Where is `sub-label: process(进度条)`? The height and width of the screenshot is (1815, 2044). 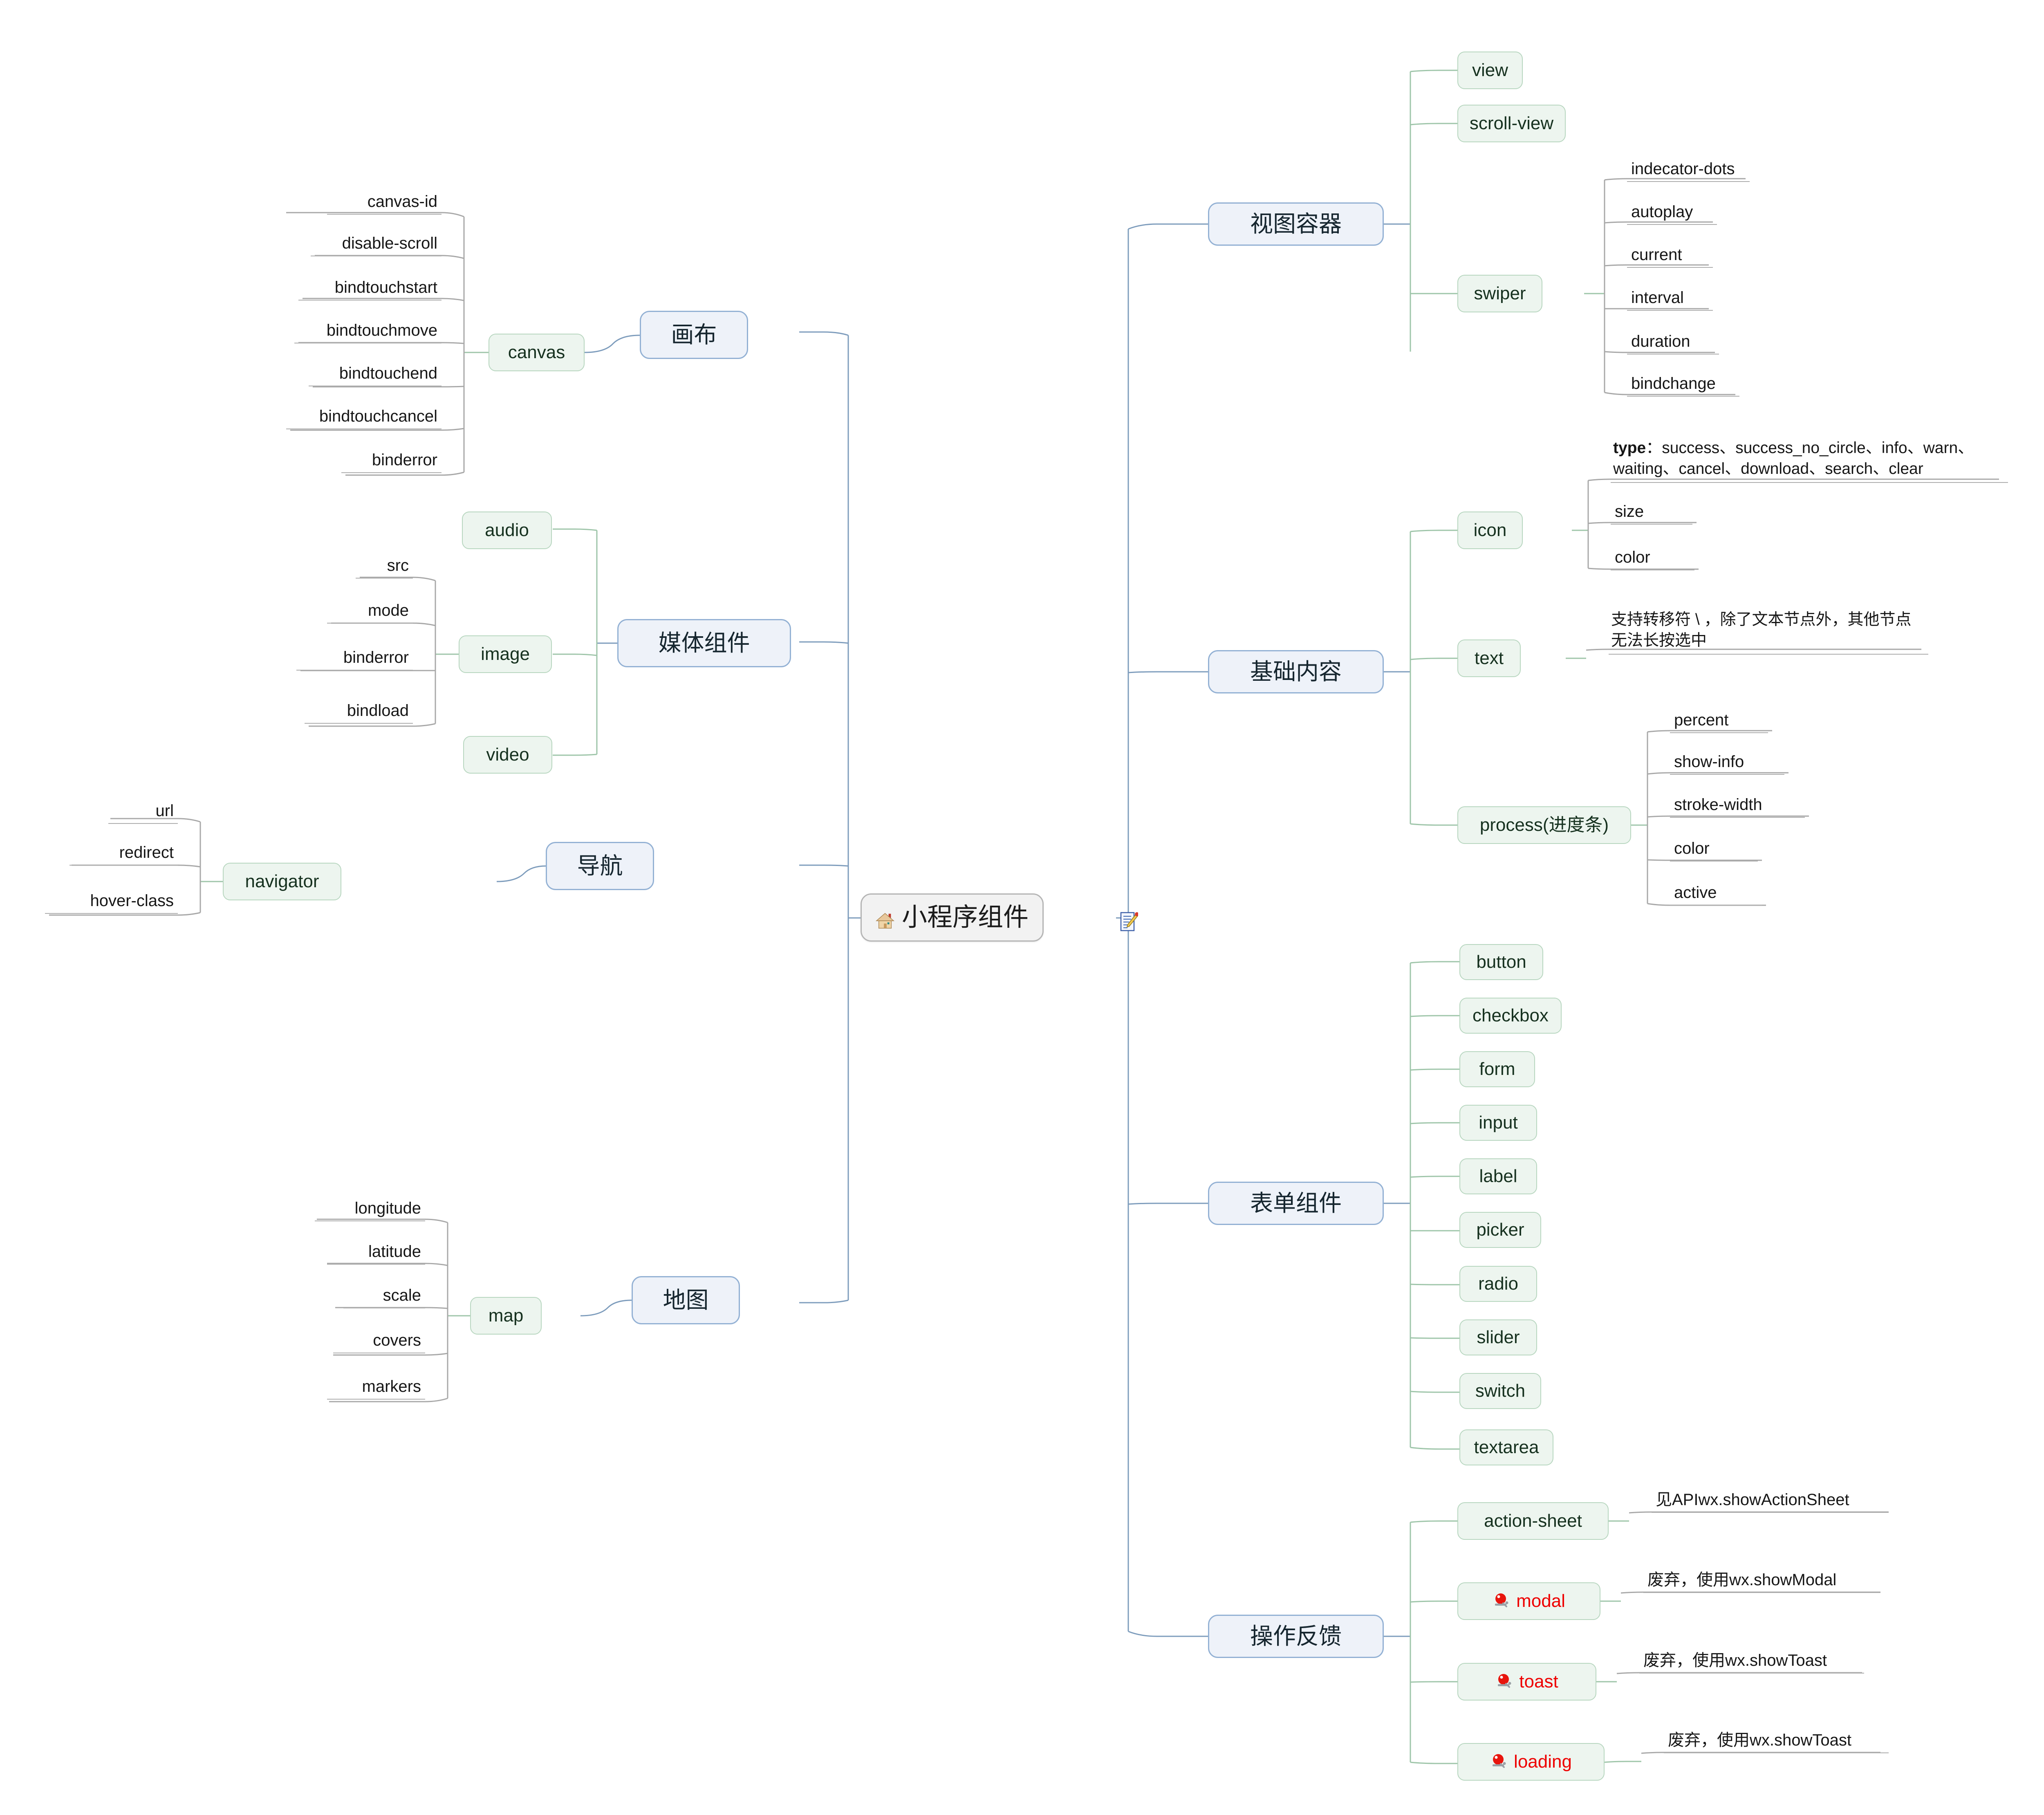
sub-label: process(进度条) is located at coordinates (1544, 824).